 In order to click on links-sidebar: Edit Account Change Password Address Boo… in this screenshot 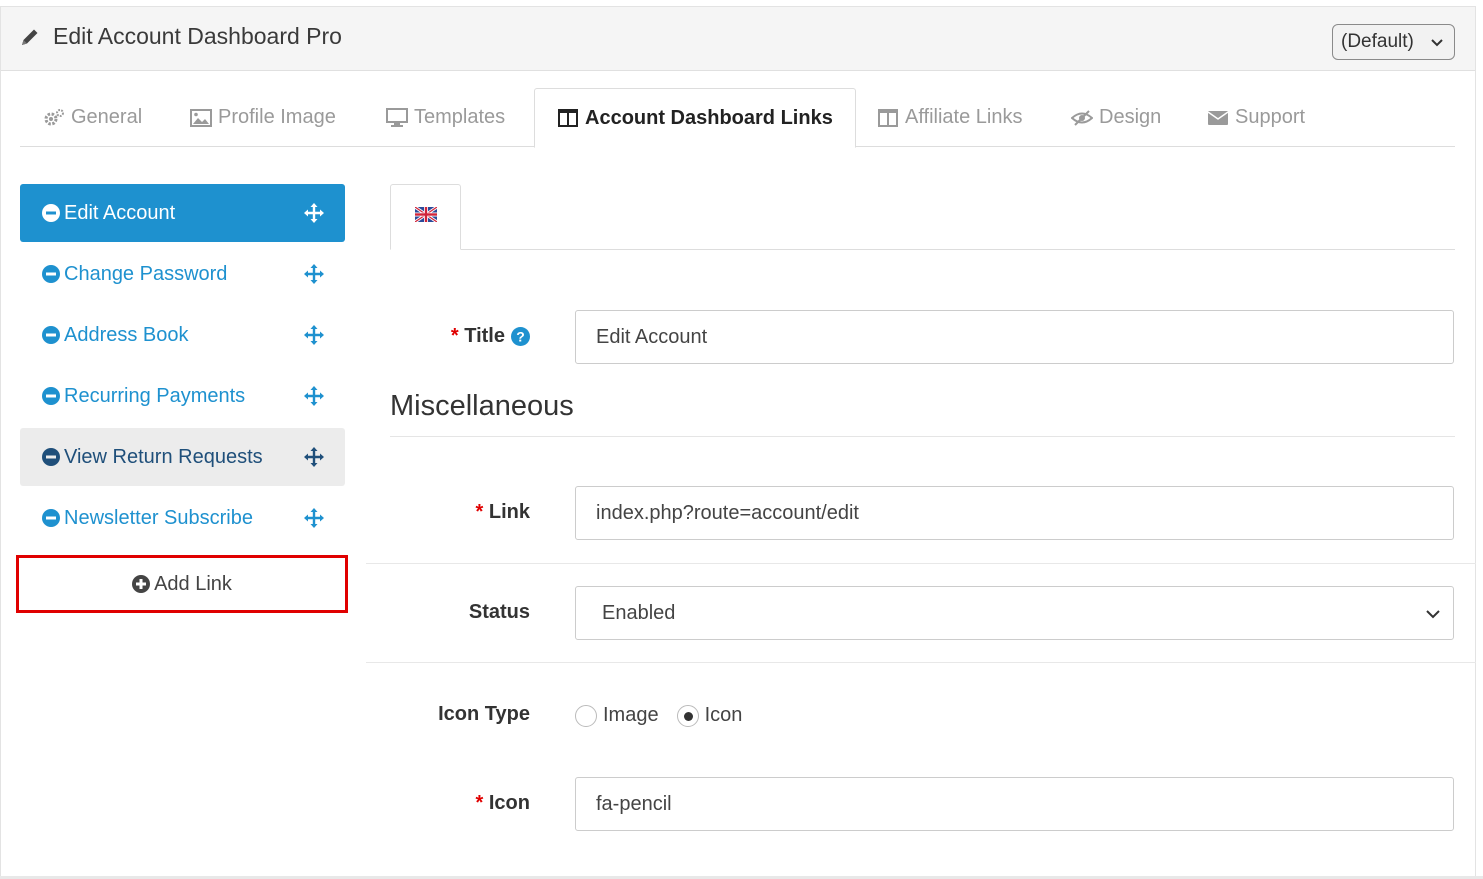, I will do `click(182, 367)`.